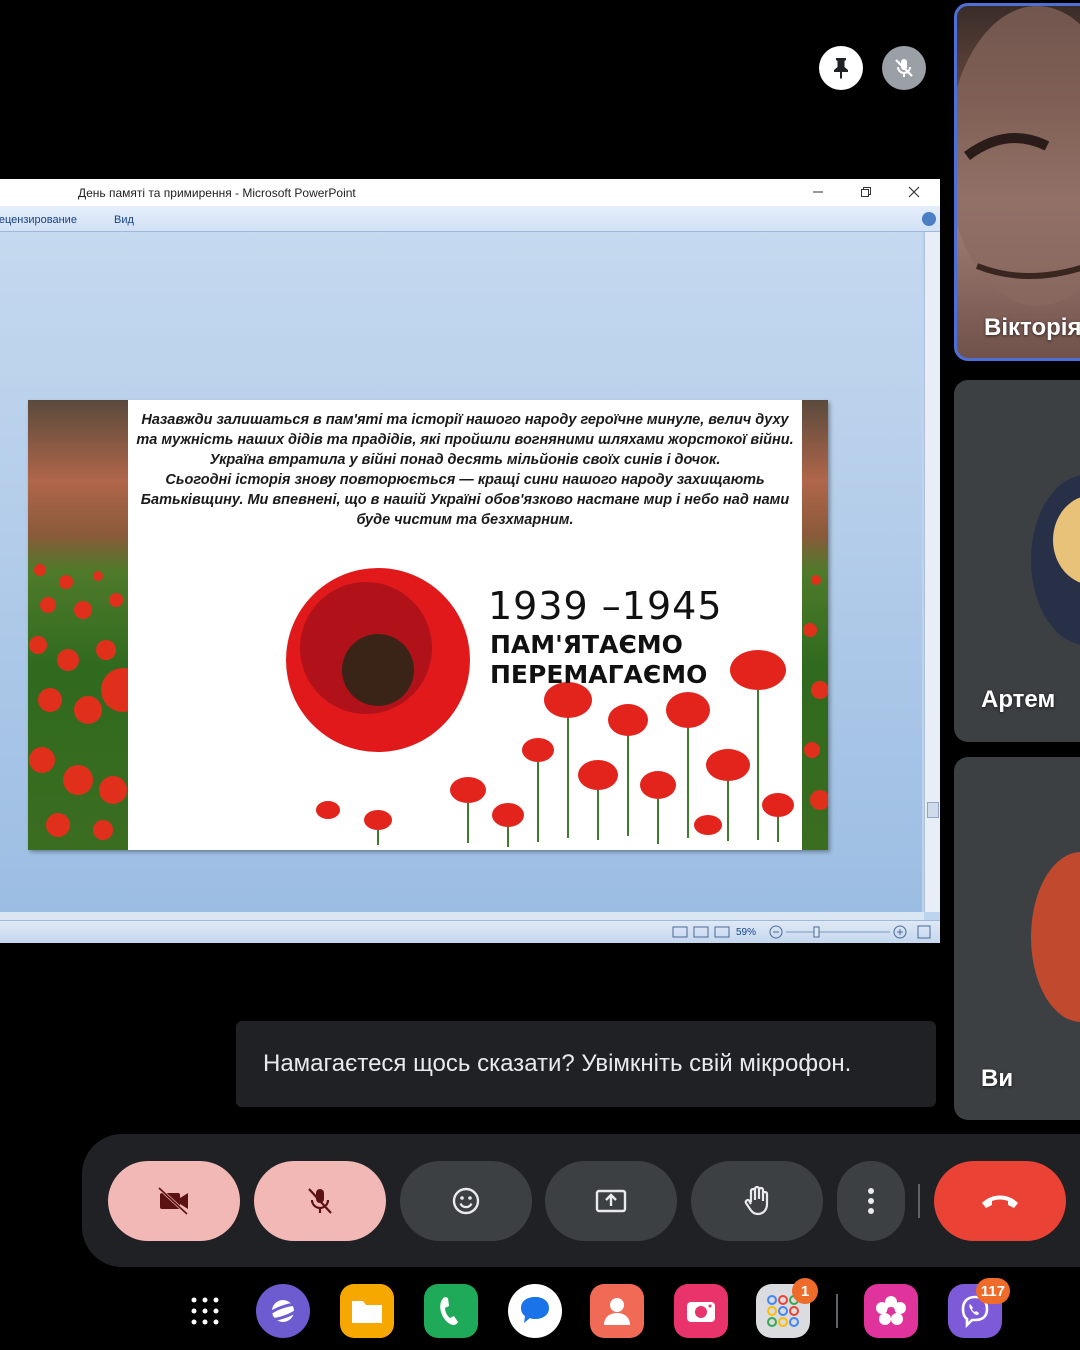 Image resolution: width=1080 pixels, height=1350 pixels. I want to click on pin-icon, so click(841, 68).